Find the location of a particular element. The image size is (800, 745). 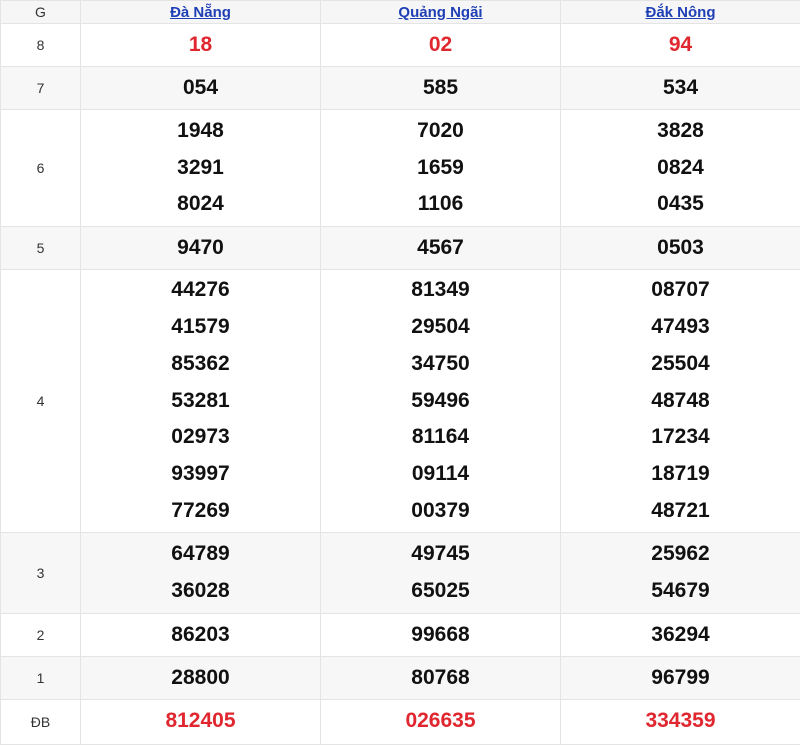

result-number: 8024 is located at coordinates (200, 204).